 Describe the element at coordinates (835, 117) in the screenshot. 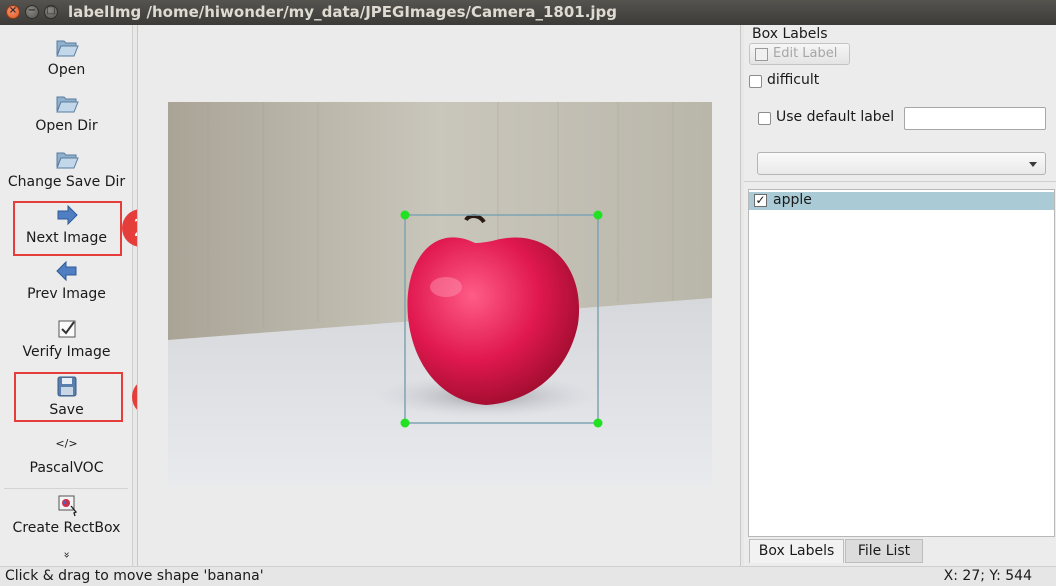

I see `use-default-label-text: Use default label` at that location.